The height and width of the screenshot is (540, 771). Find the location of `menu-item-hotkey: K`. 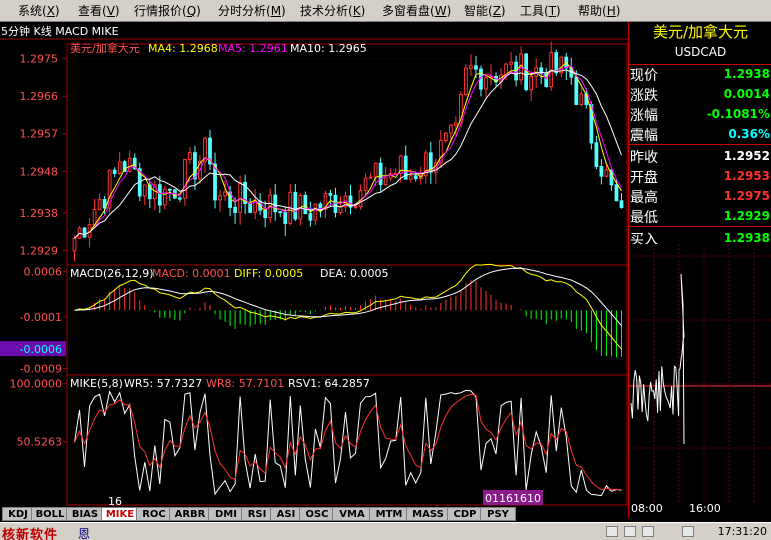

menu-item-hotkey: K is located at coordinates (356, 11).